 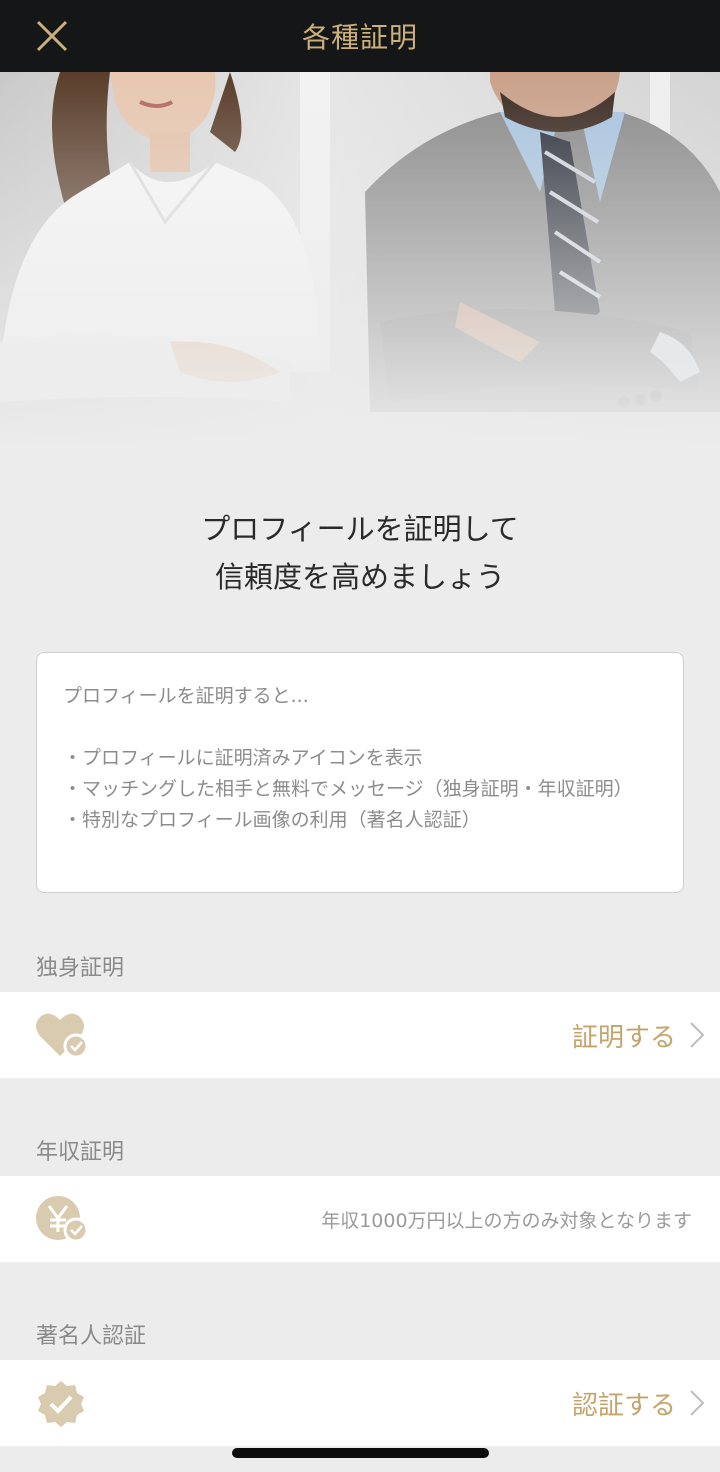 I want to click on page-title: 各種証明, so click(x=359, y=37).